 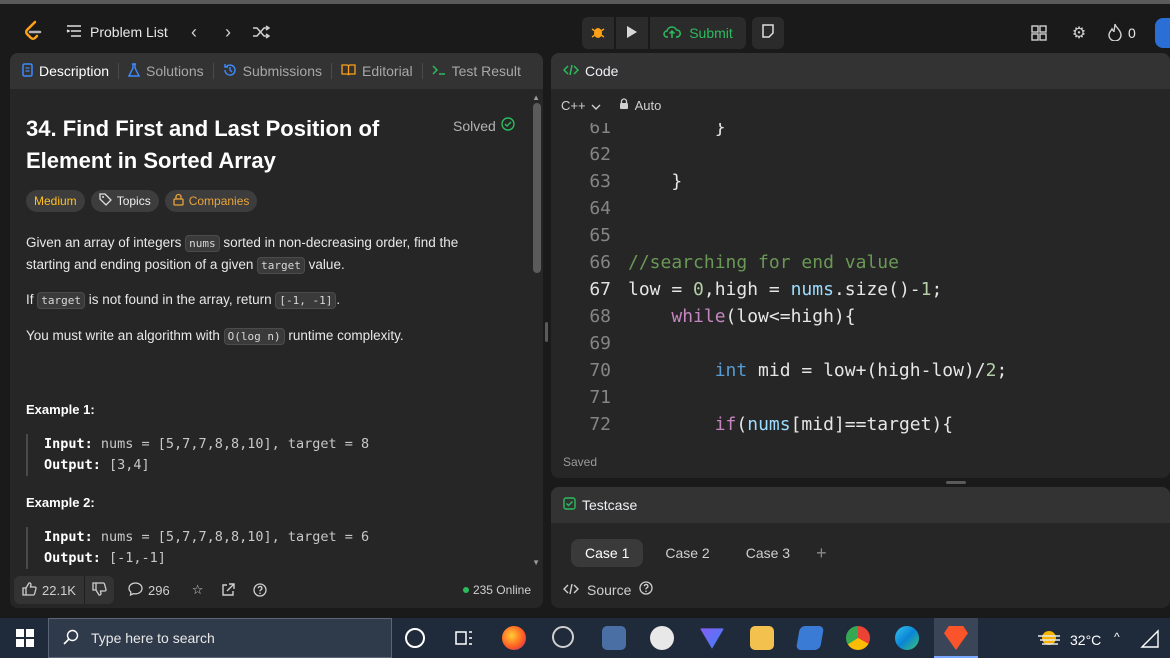 I want to click on flask-icon, so click(x=134, y=71).